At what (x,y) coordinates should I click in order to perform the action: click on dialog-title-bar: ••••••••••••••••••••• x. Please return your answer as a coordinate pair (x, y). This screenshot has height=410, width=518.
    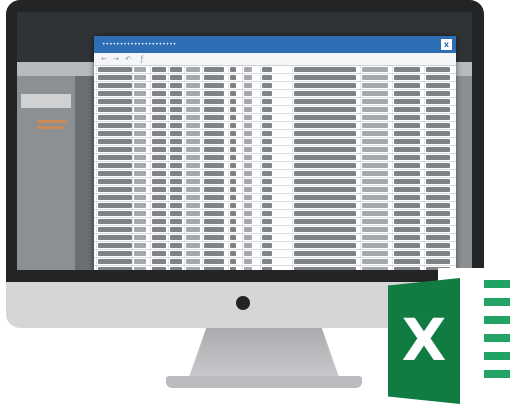
    Looking at the image, I should click on (275, 44).